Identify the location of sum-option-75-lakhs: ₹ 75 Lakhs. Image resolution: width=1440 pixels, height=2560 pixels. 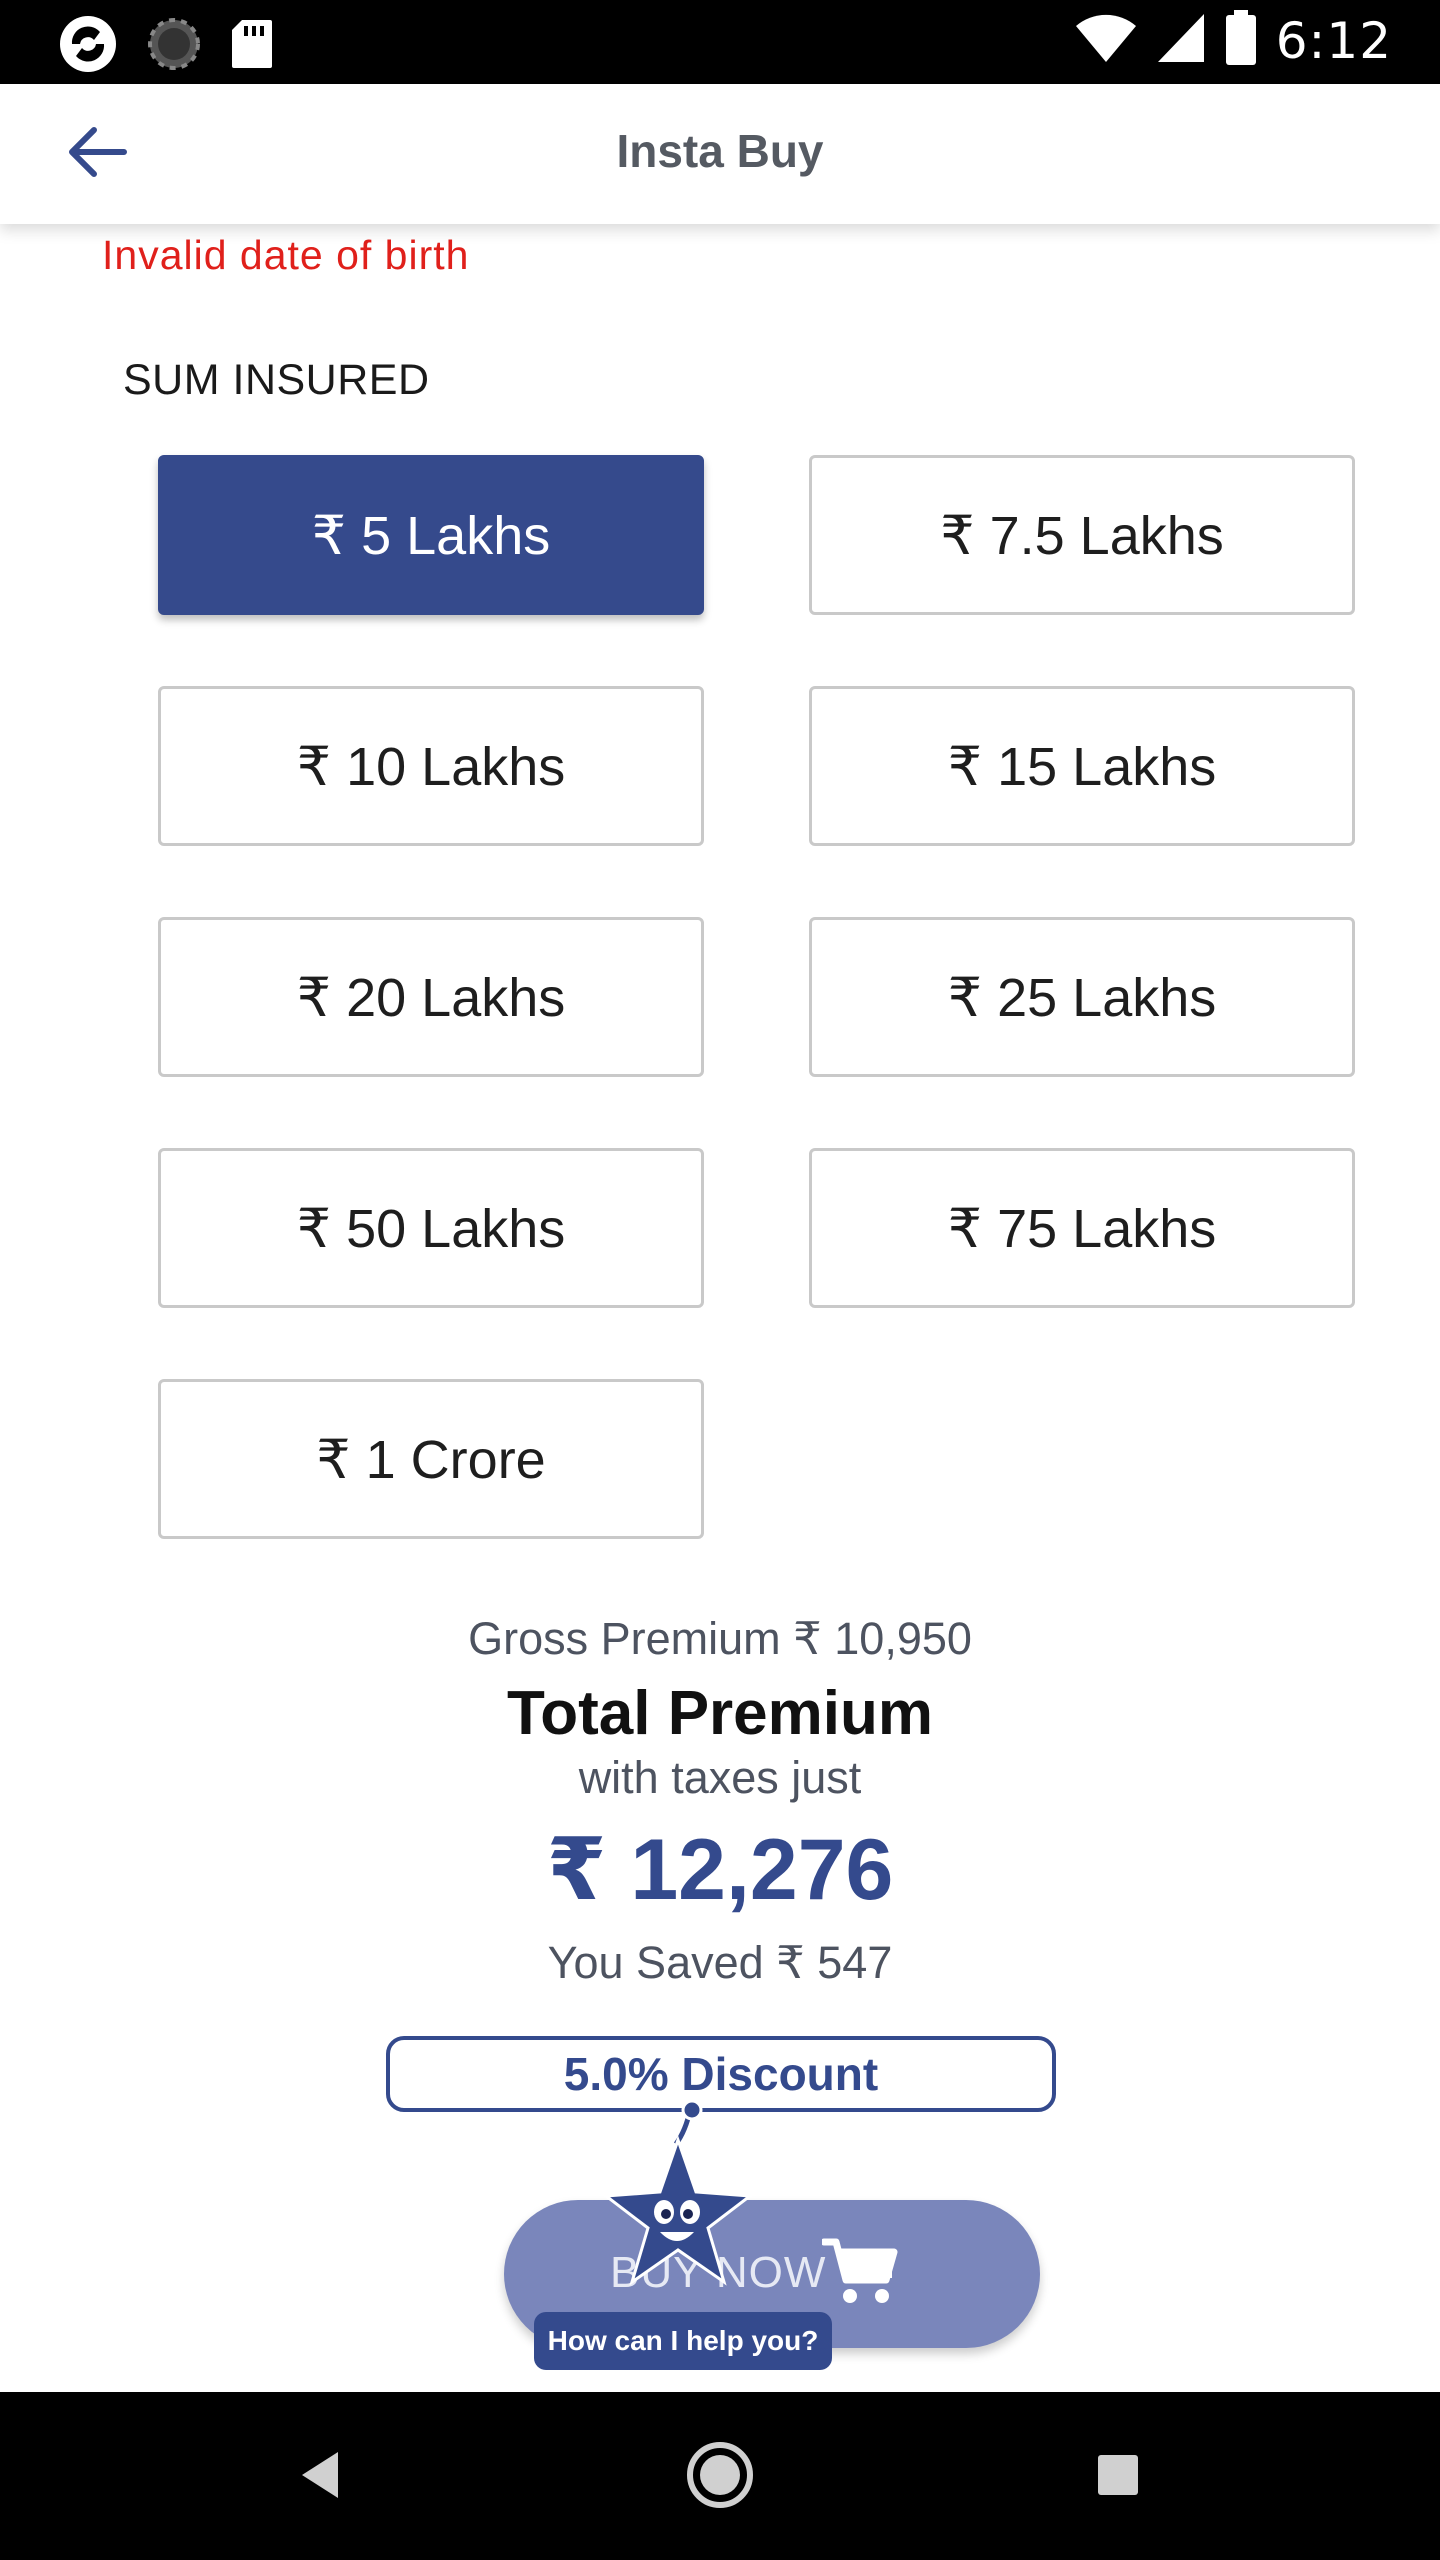
(1082, 1228).